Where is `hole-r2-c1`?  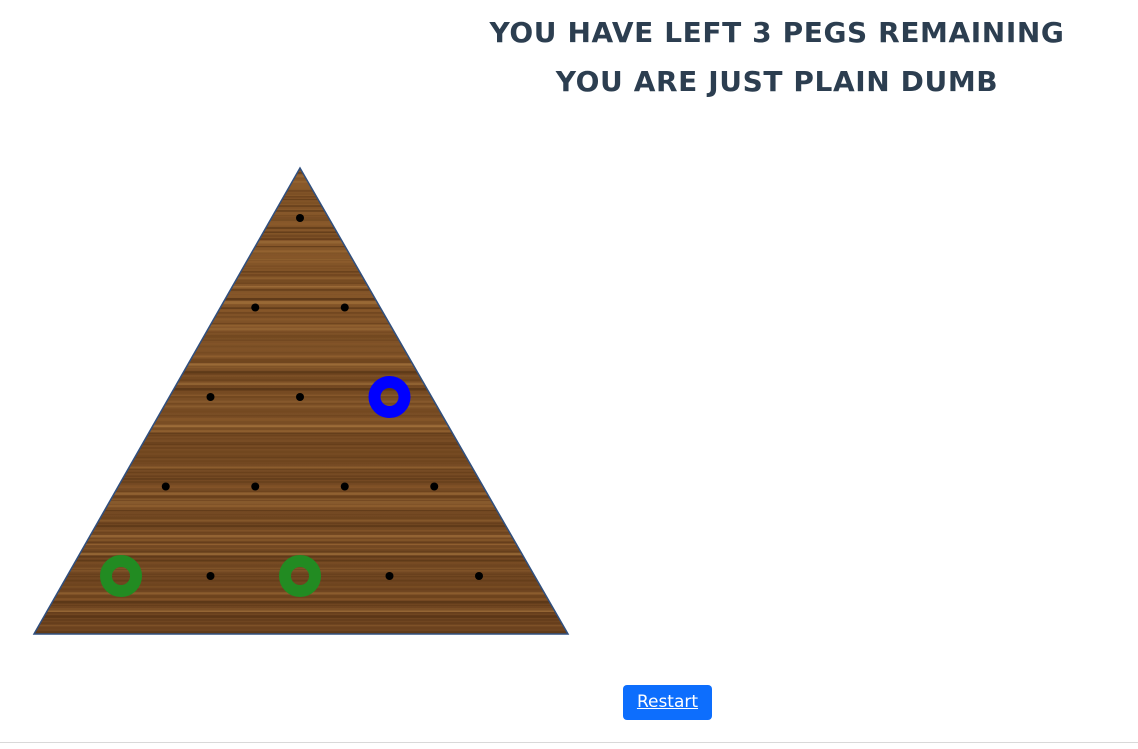 hole-r2-c1 is located at coordinates (255, 307).